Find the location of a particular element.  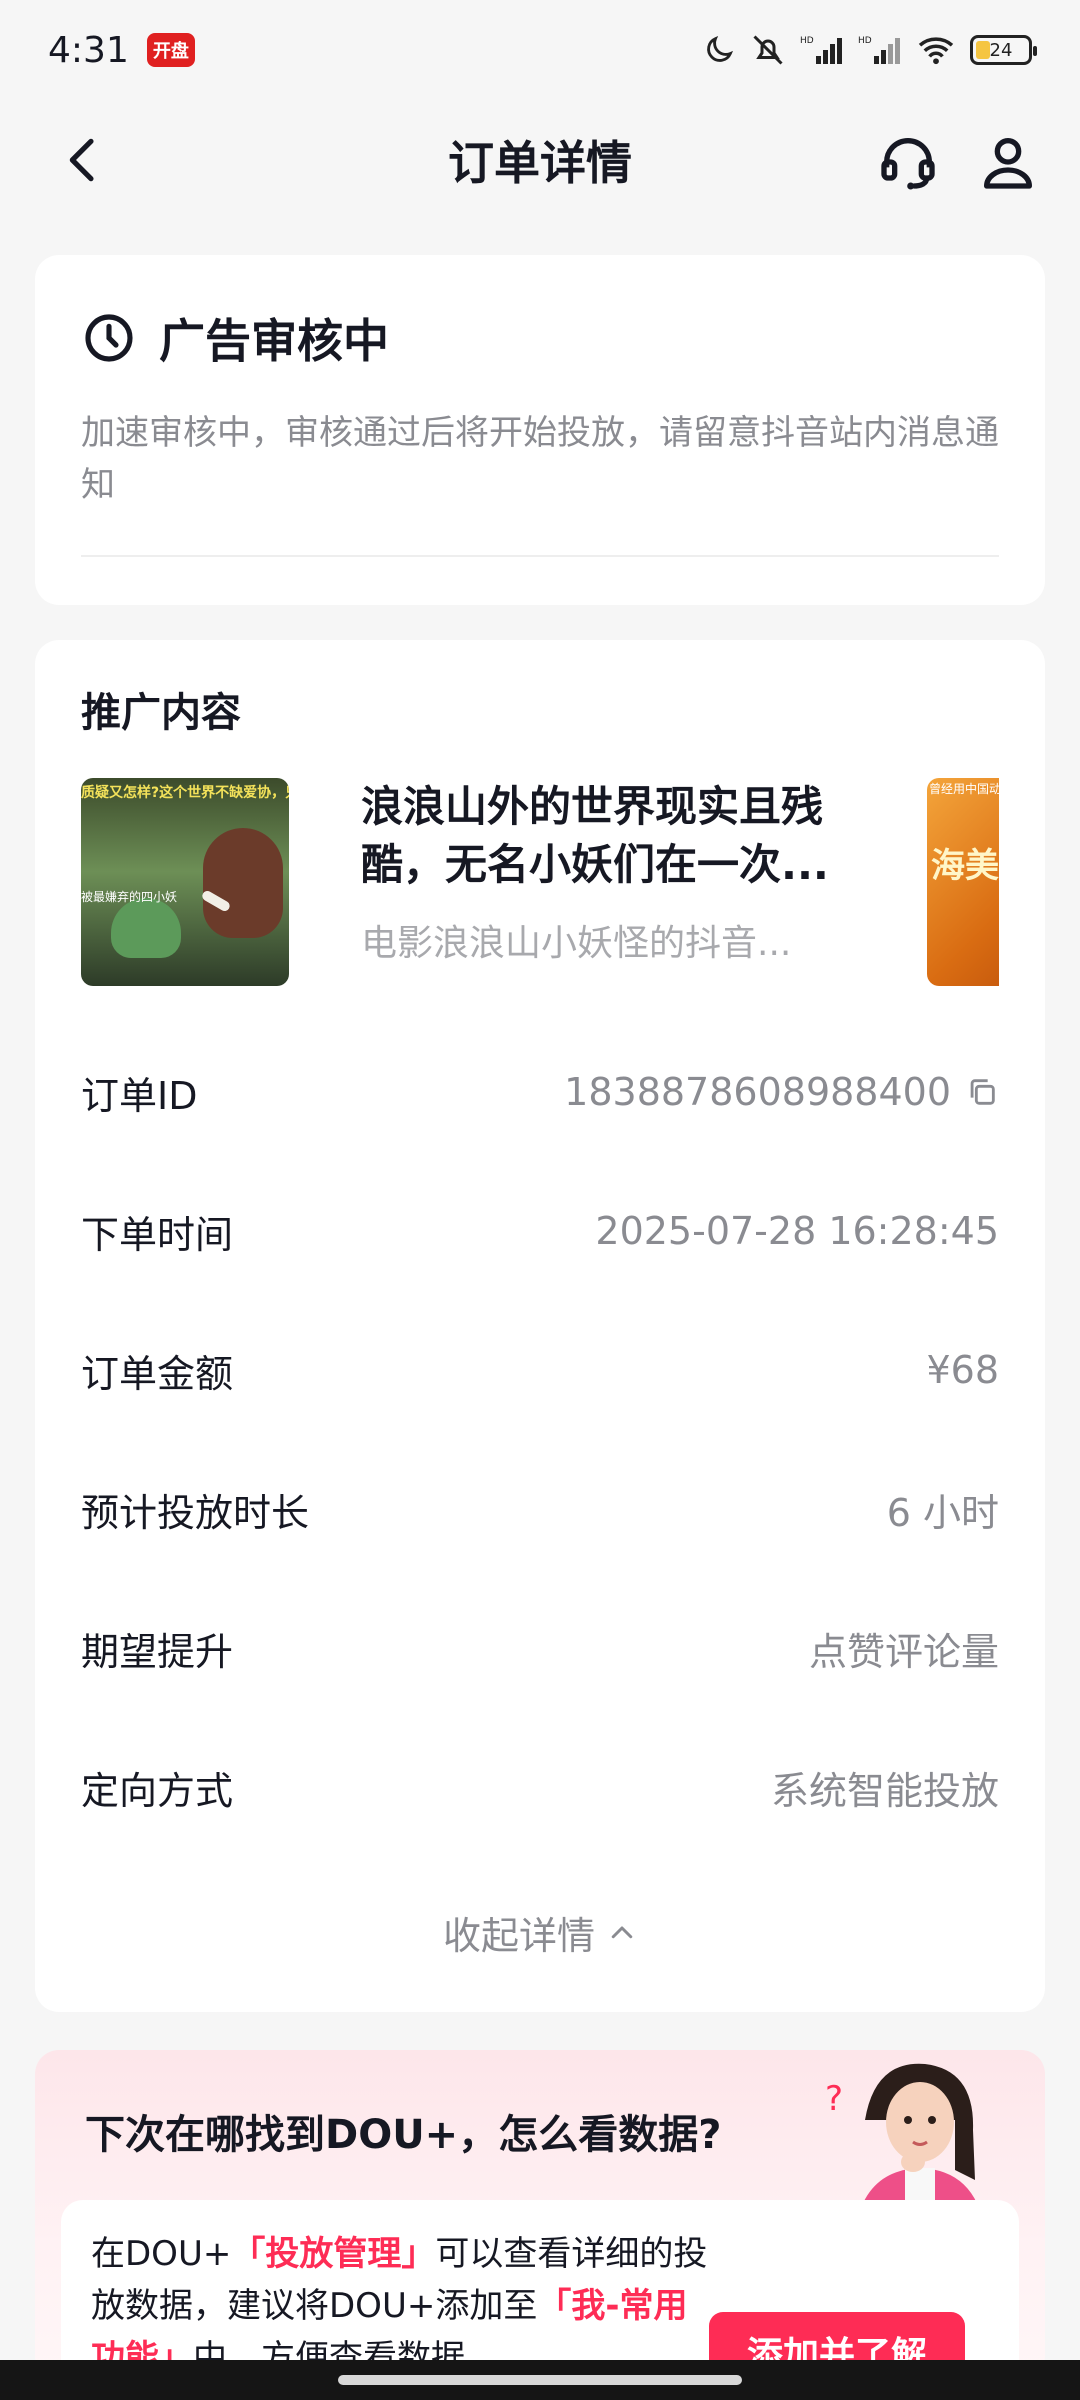

order-time-value: 2025-07-28 16:28:45 is located at coordinates (797, 1231).